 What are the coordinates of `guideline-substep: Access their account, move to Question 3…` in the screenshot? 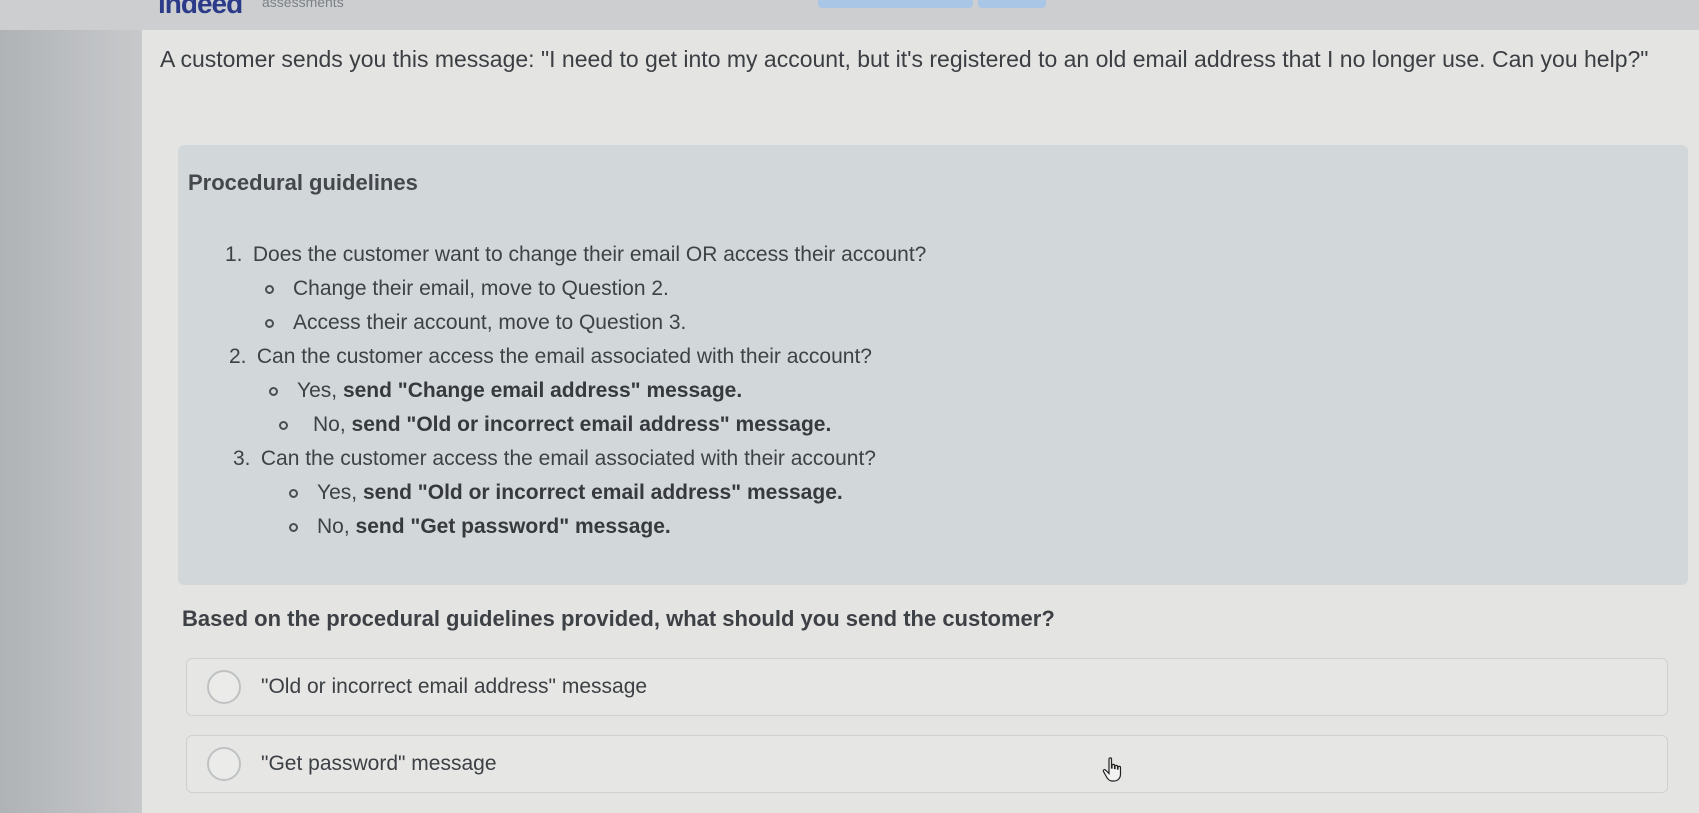 It's located at (575, 323).